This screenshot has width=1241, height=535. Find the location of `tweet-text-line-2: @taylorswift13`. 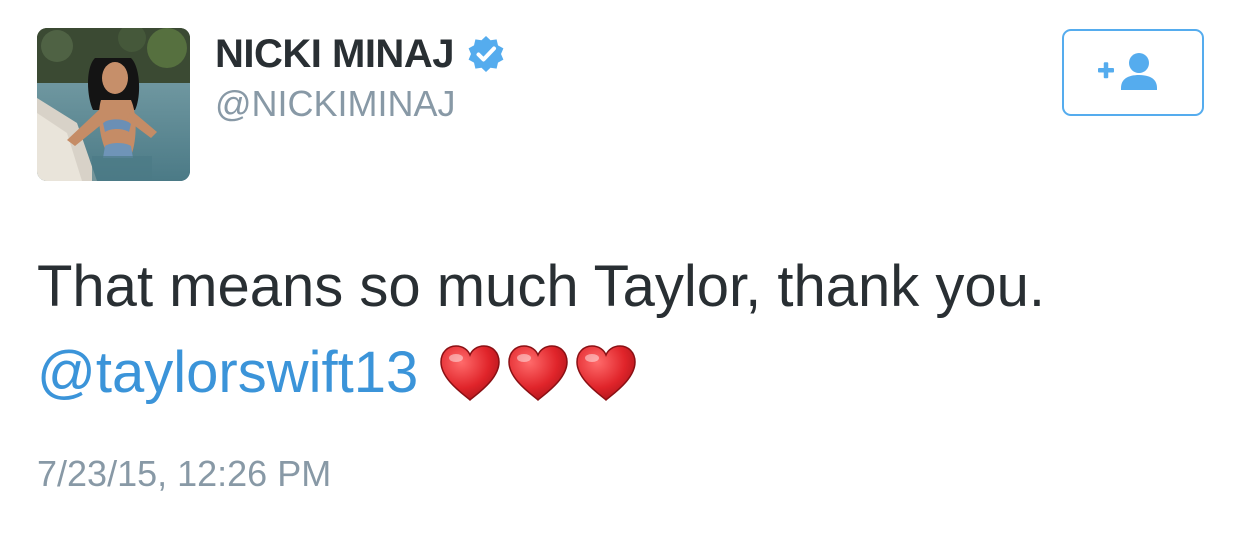

tweet-text-line-2: @taylorswift13 is located at coordinates (339, 373).